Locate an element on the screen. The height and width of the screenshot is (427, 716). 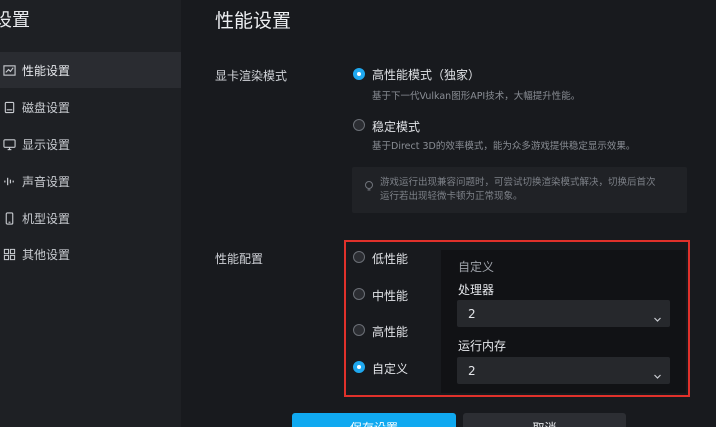
sidebar-item-disk: 磁盘设置 is located at coordinates (90, 107).